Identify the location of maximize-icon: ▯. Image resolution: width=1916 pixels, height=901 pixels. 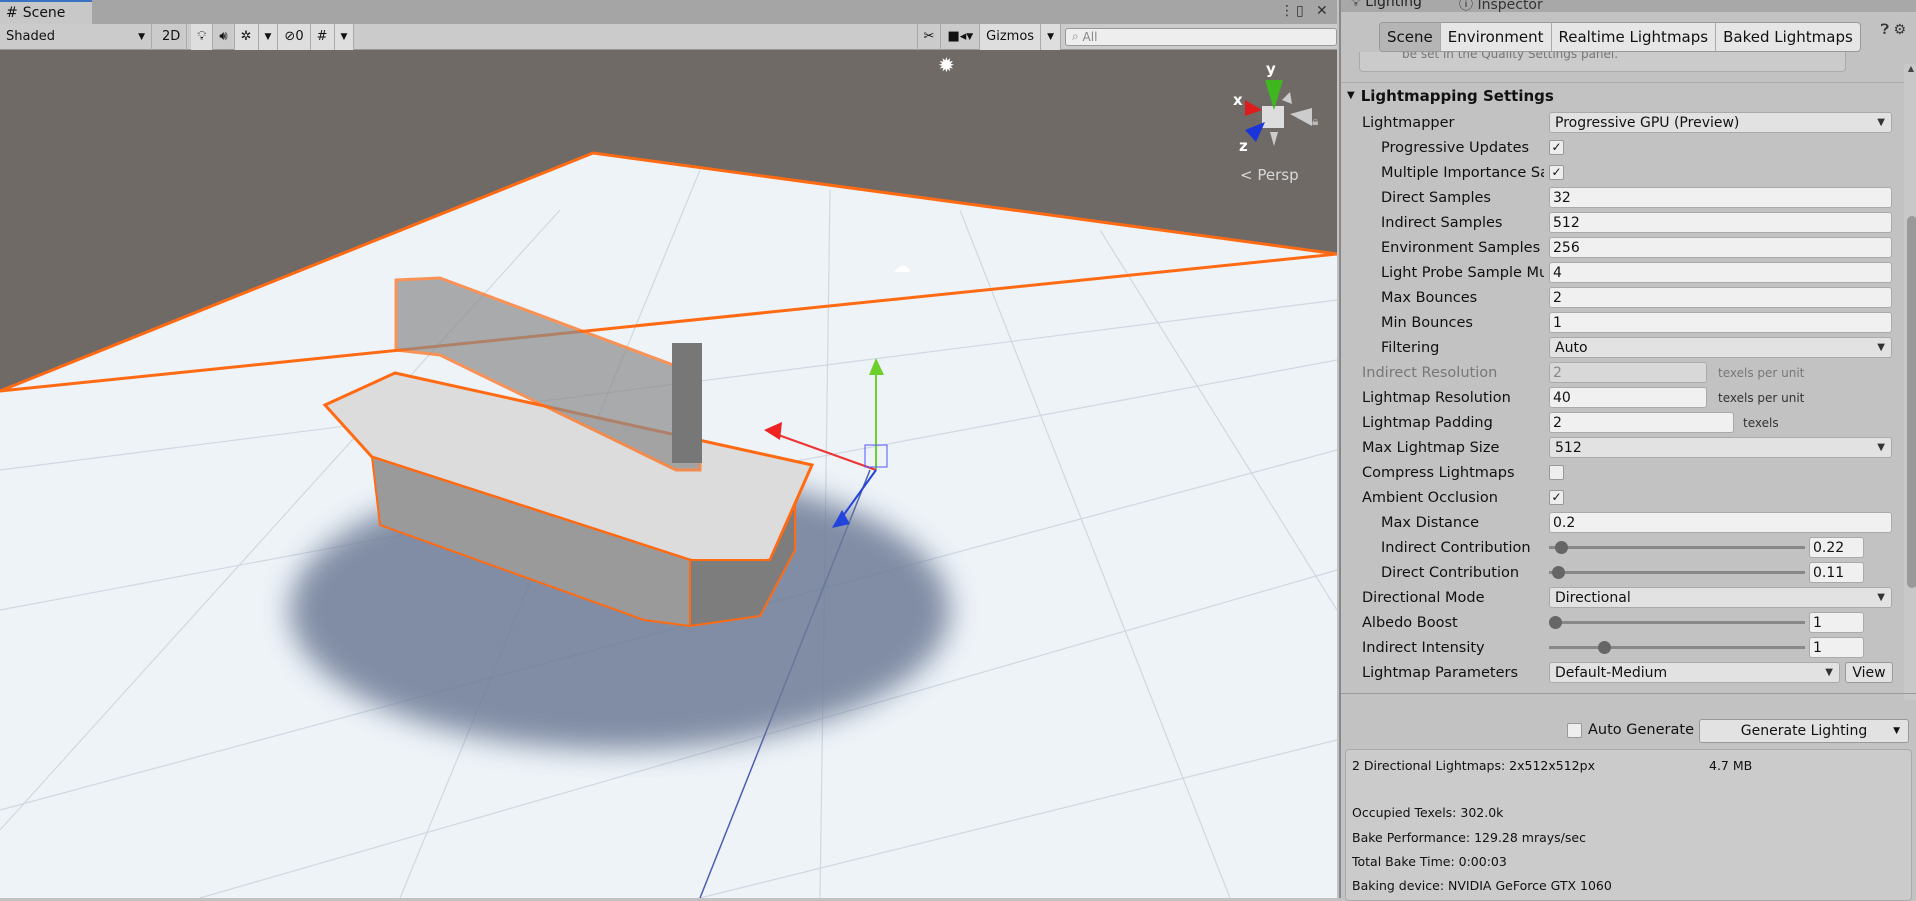
(1300, 11).